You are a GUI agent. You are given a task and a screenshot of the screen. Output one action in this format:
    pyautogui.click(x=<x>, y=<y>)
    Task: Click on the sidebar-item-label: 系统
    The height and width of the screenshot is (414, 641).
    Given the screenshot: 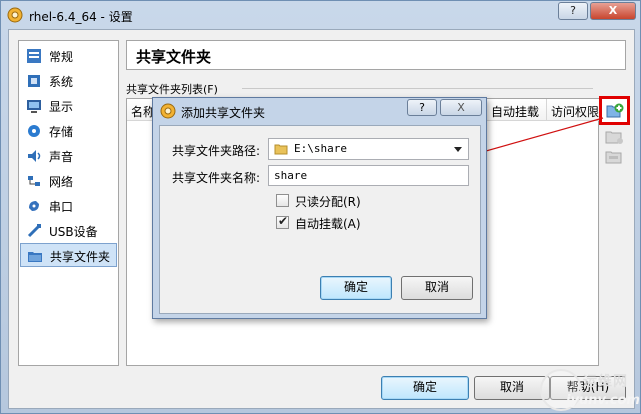 What is the action you would take?
    pyautogui.click(x=61, y=82)
    